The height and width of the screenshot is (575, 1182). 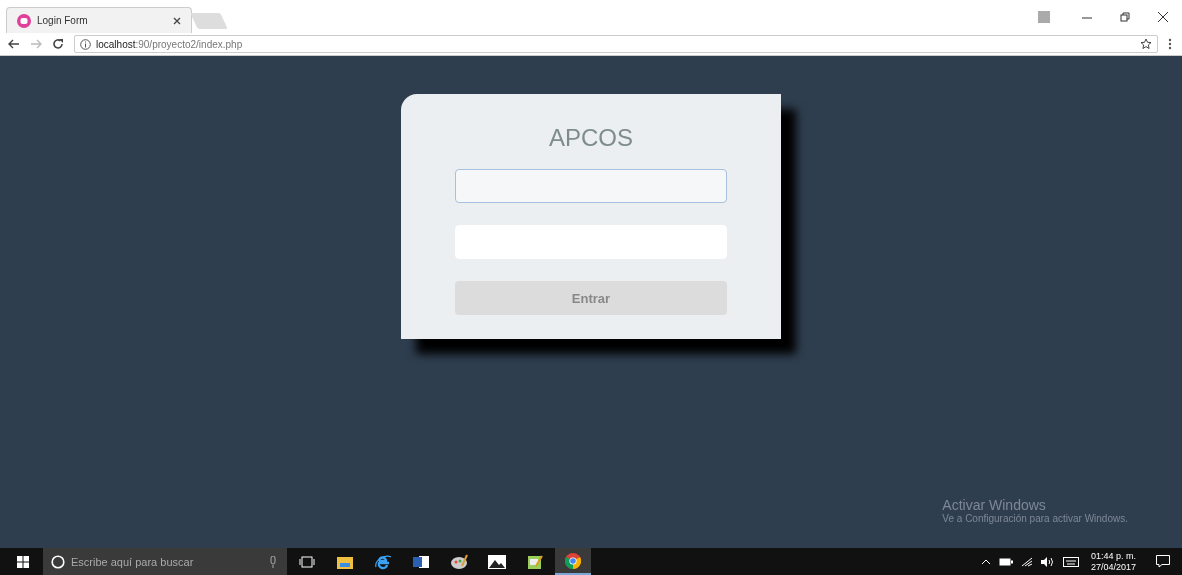 I want to click on back-arrow-icon, so click(x=14, y=44).